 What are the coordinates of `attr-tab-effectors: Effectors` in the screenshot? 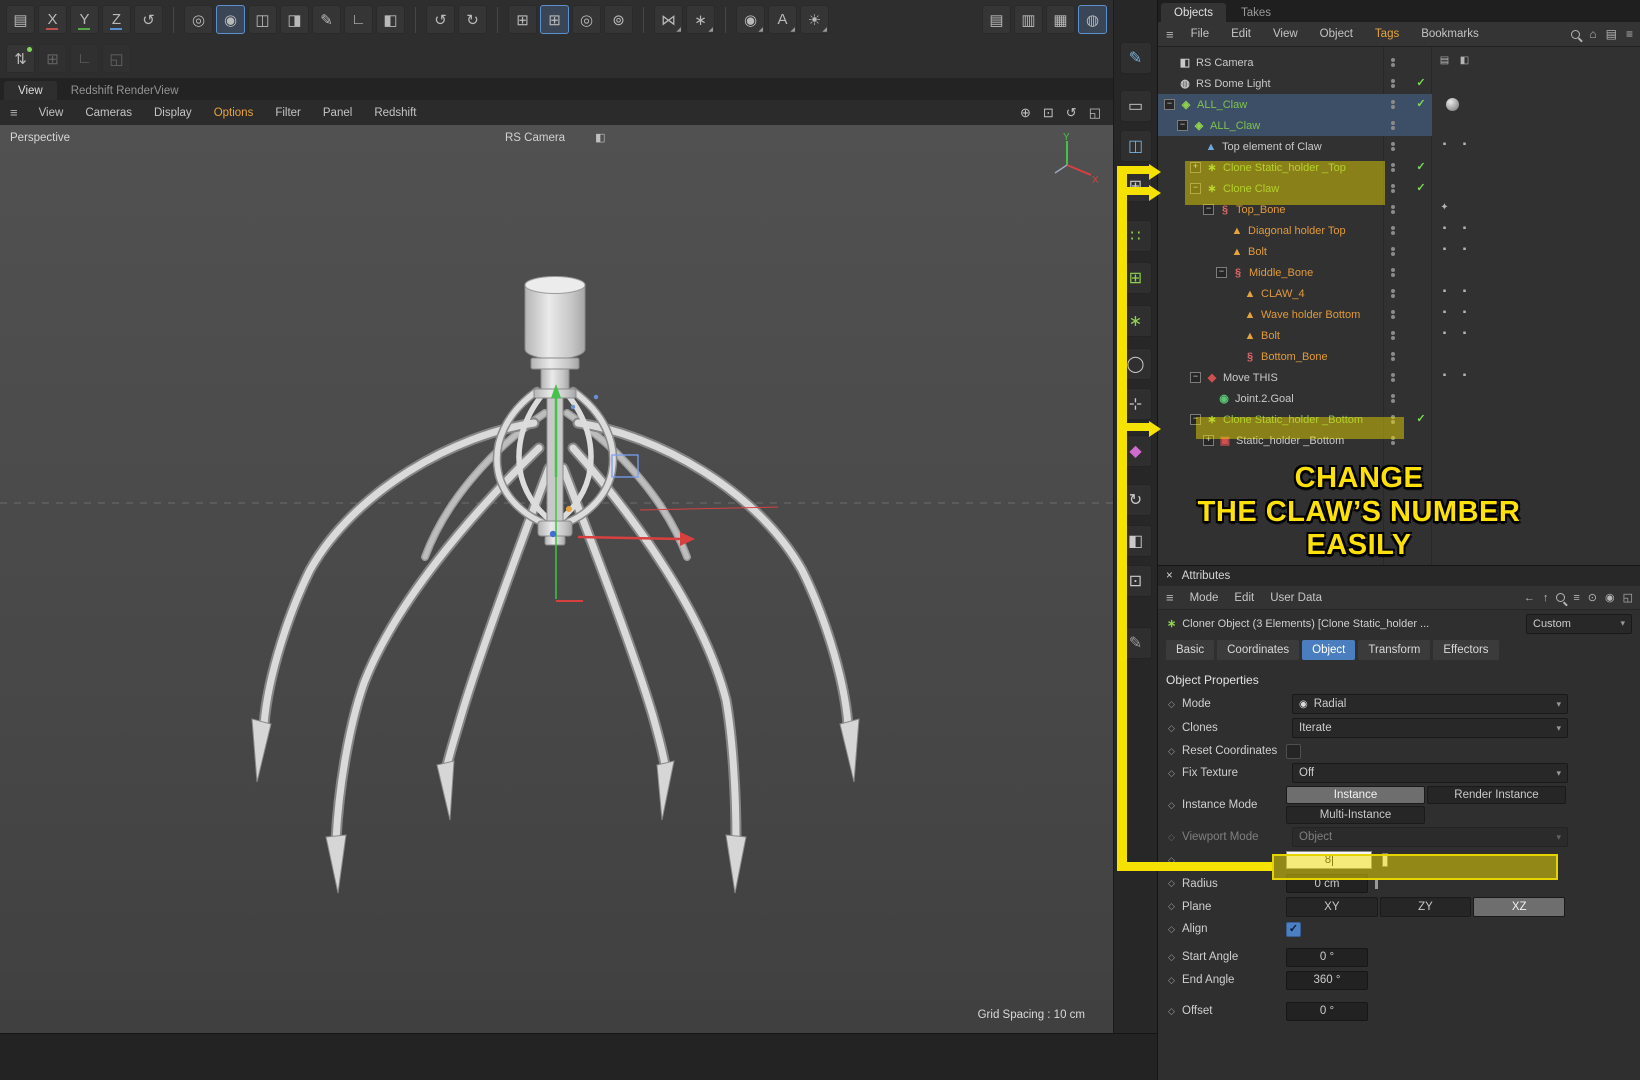 It's located at (1466, 650).